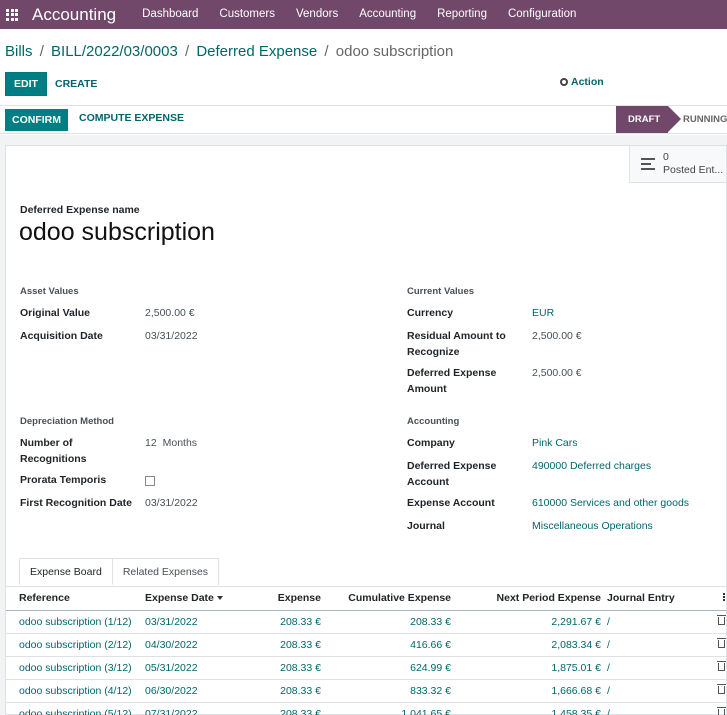 The width and height of the screenshot is (727, 715). What do you see at coordinates (555, 443) in the screenshot?
I see `company-field: Pink Cars` at bounding box center [555, 443].